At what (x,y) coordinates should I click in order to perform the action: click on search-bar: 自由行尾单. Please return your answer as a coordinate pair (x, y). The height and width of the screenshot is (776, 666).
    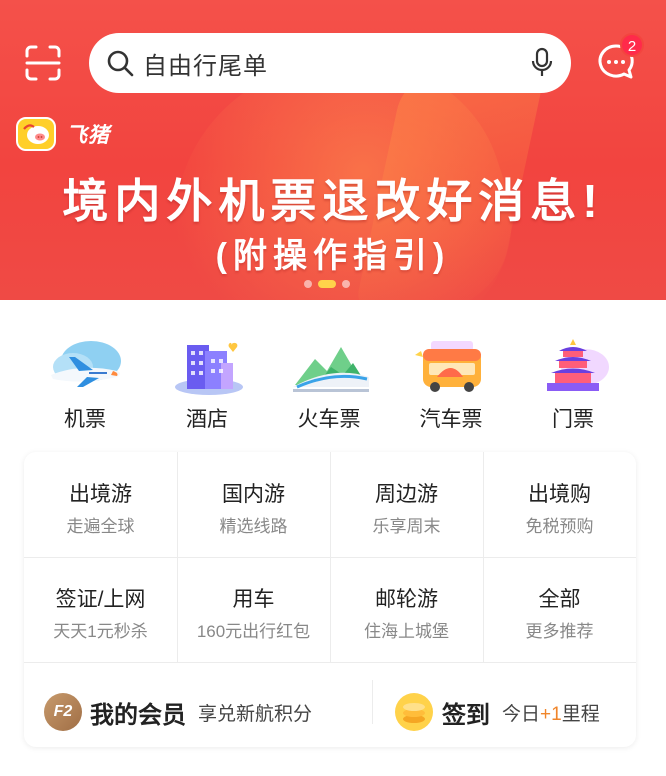
    Looking at the image, I should click on (330, 63).